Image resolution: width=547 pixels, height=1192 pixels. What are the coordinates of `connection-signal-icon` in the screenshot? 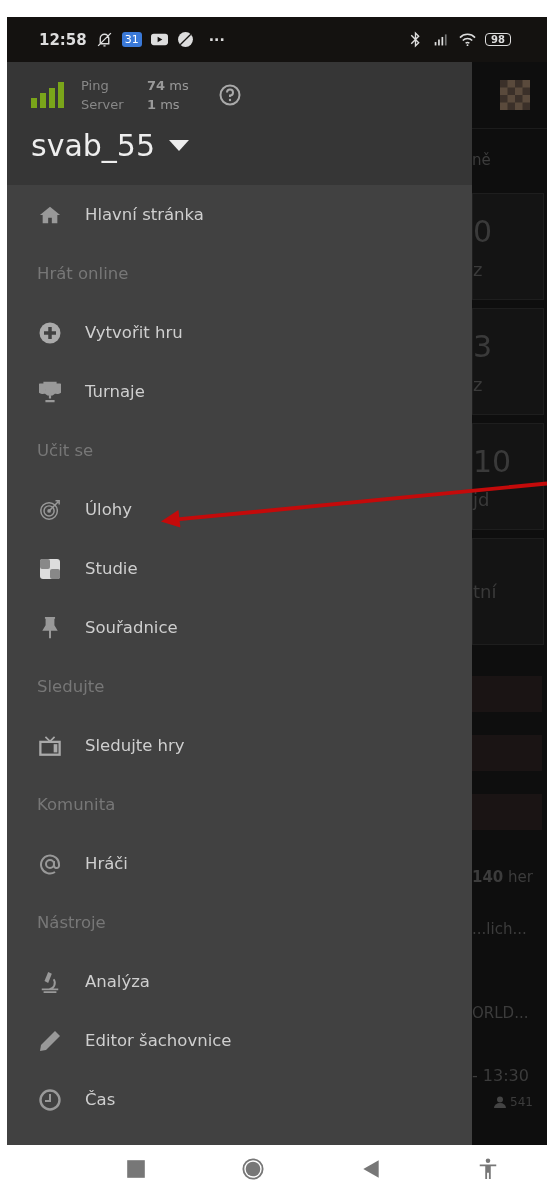 It's located at (48, 95).